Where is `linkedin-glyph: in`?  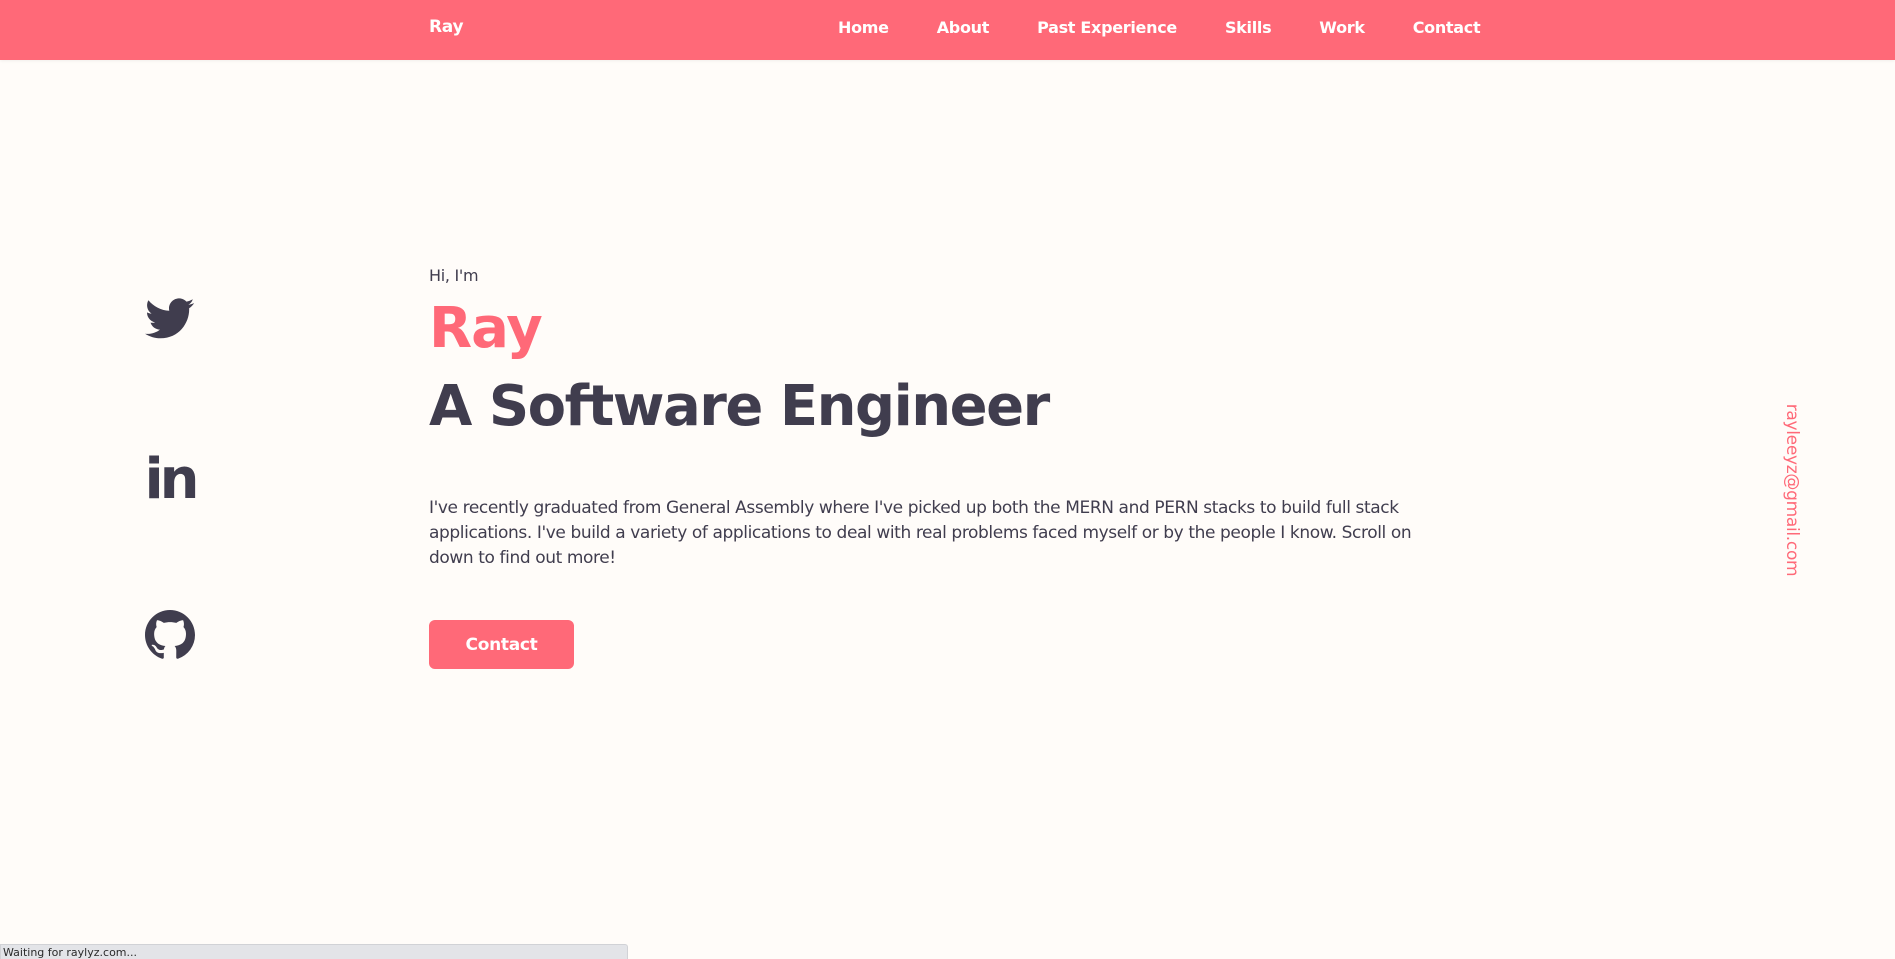 linkedin-glyph: in is located at coordinates (171, 479).